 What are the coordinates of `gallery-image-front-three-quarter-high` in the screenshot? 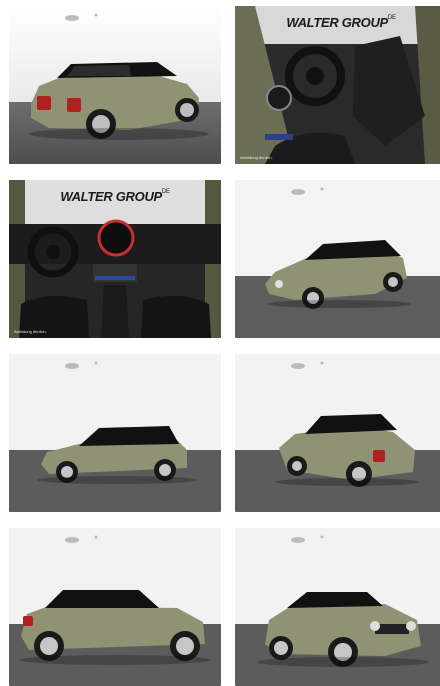 It's located at (337, 259).